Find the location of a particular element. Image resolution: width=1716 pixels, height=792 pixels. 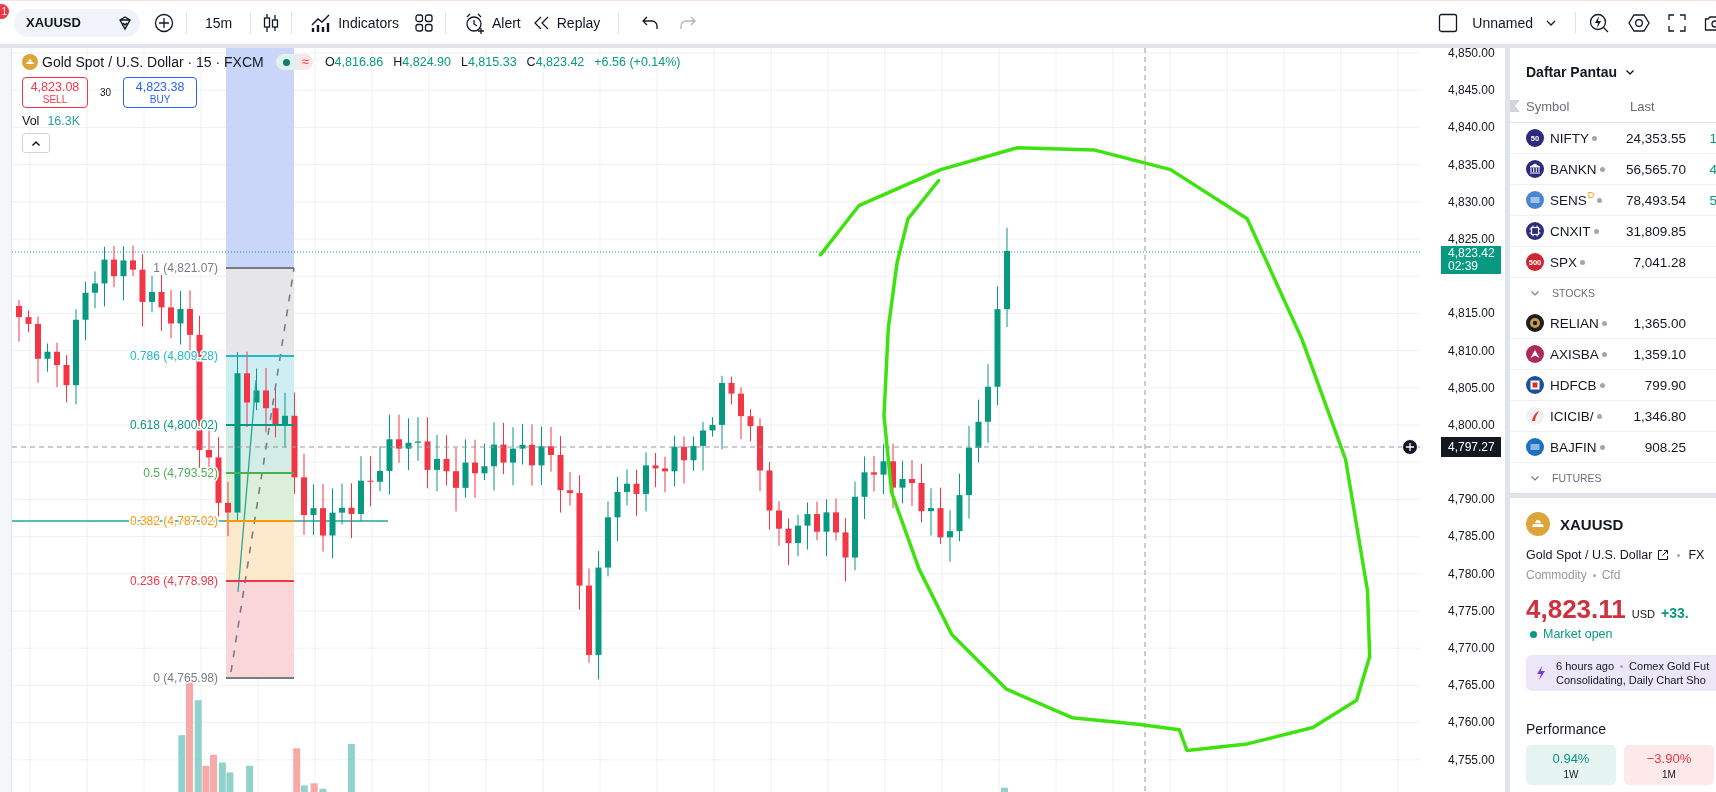

symbol-title: Gold Spot / U.S. Dollar · 15 · FXCM is located at coordinates (153, 62).